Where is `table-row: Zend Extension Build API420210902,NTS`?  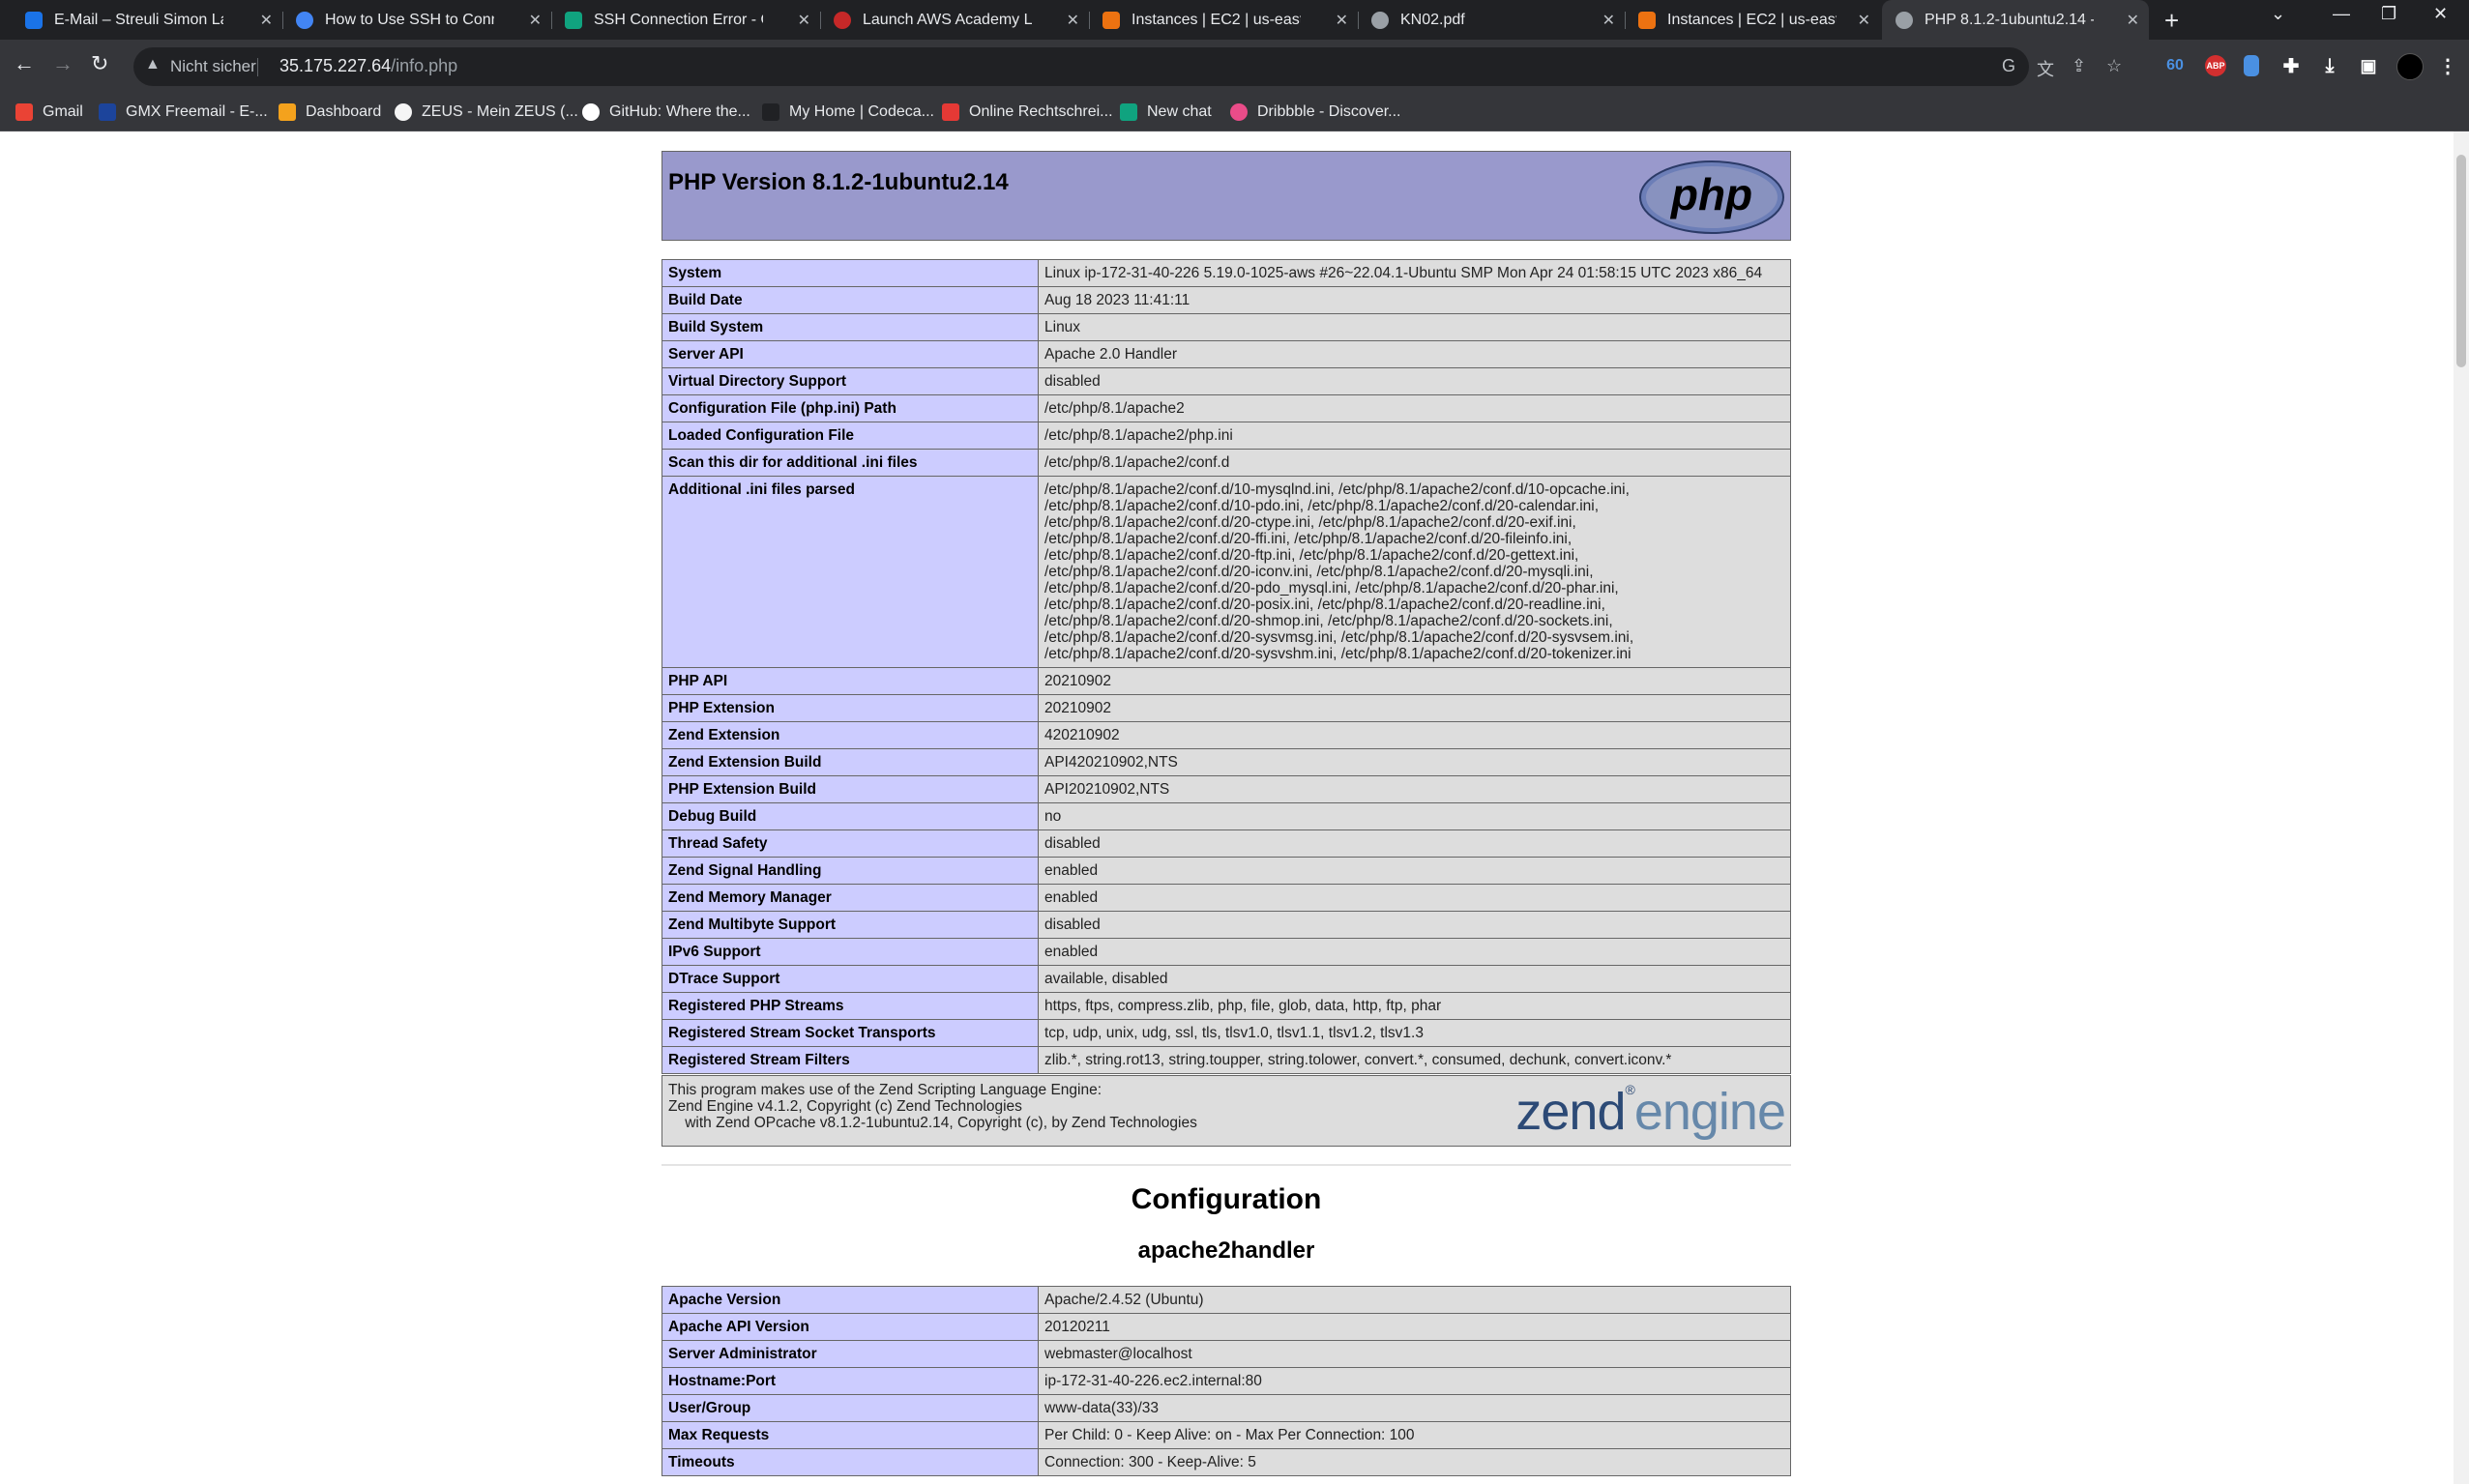 table-row: Zend Extension Build API420210902,NTS is located at coordinates (1226, 762).